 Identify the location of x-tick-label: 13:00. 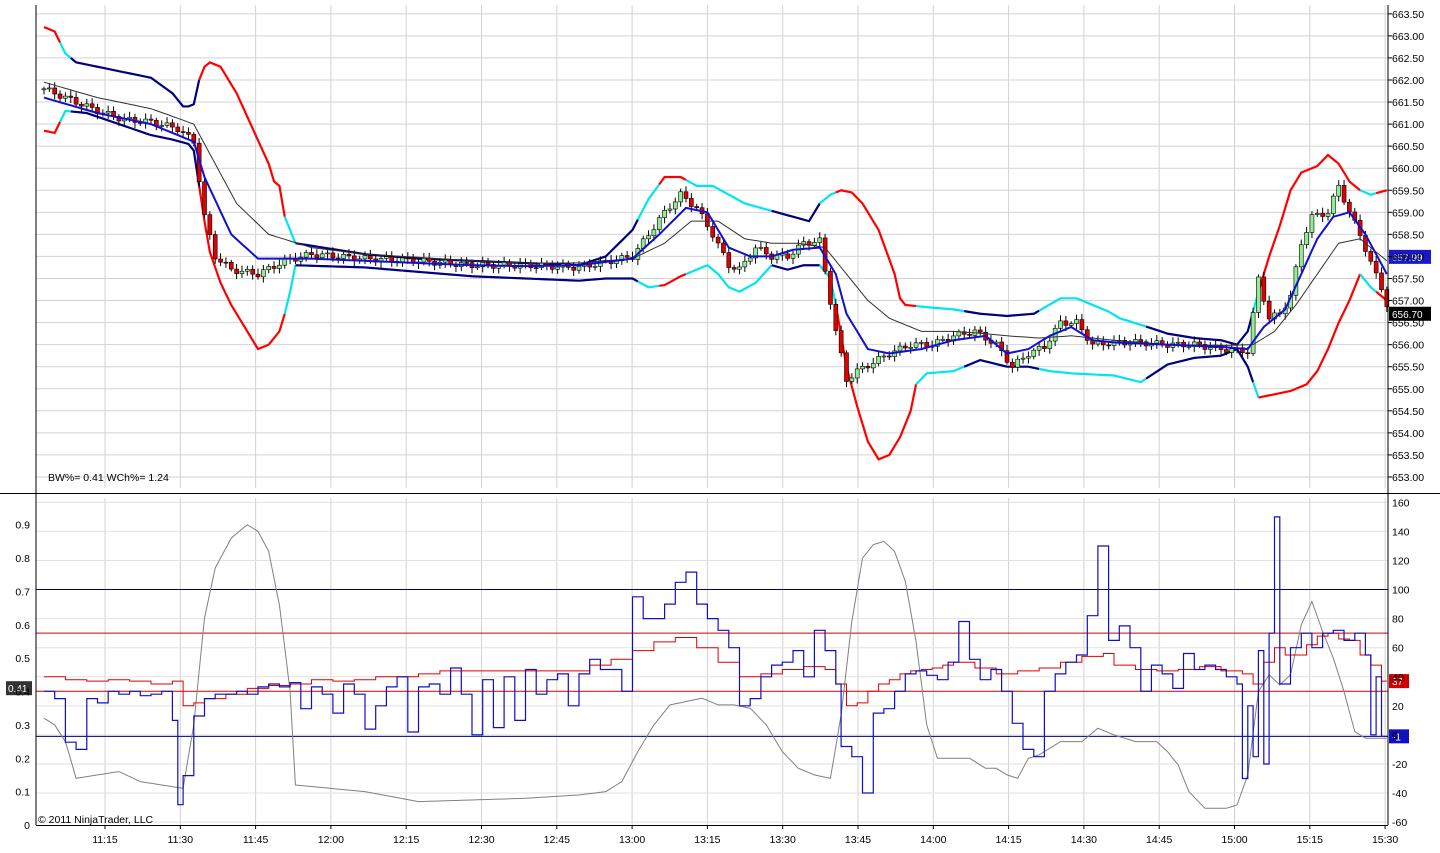
(632, 840).